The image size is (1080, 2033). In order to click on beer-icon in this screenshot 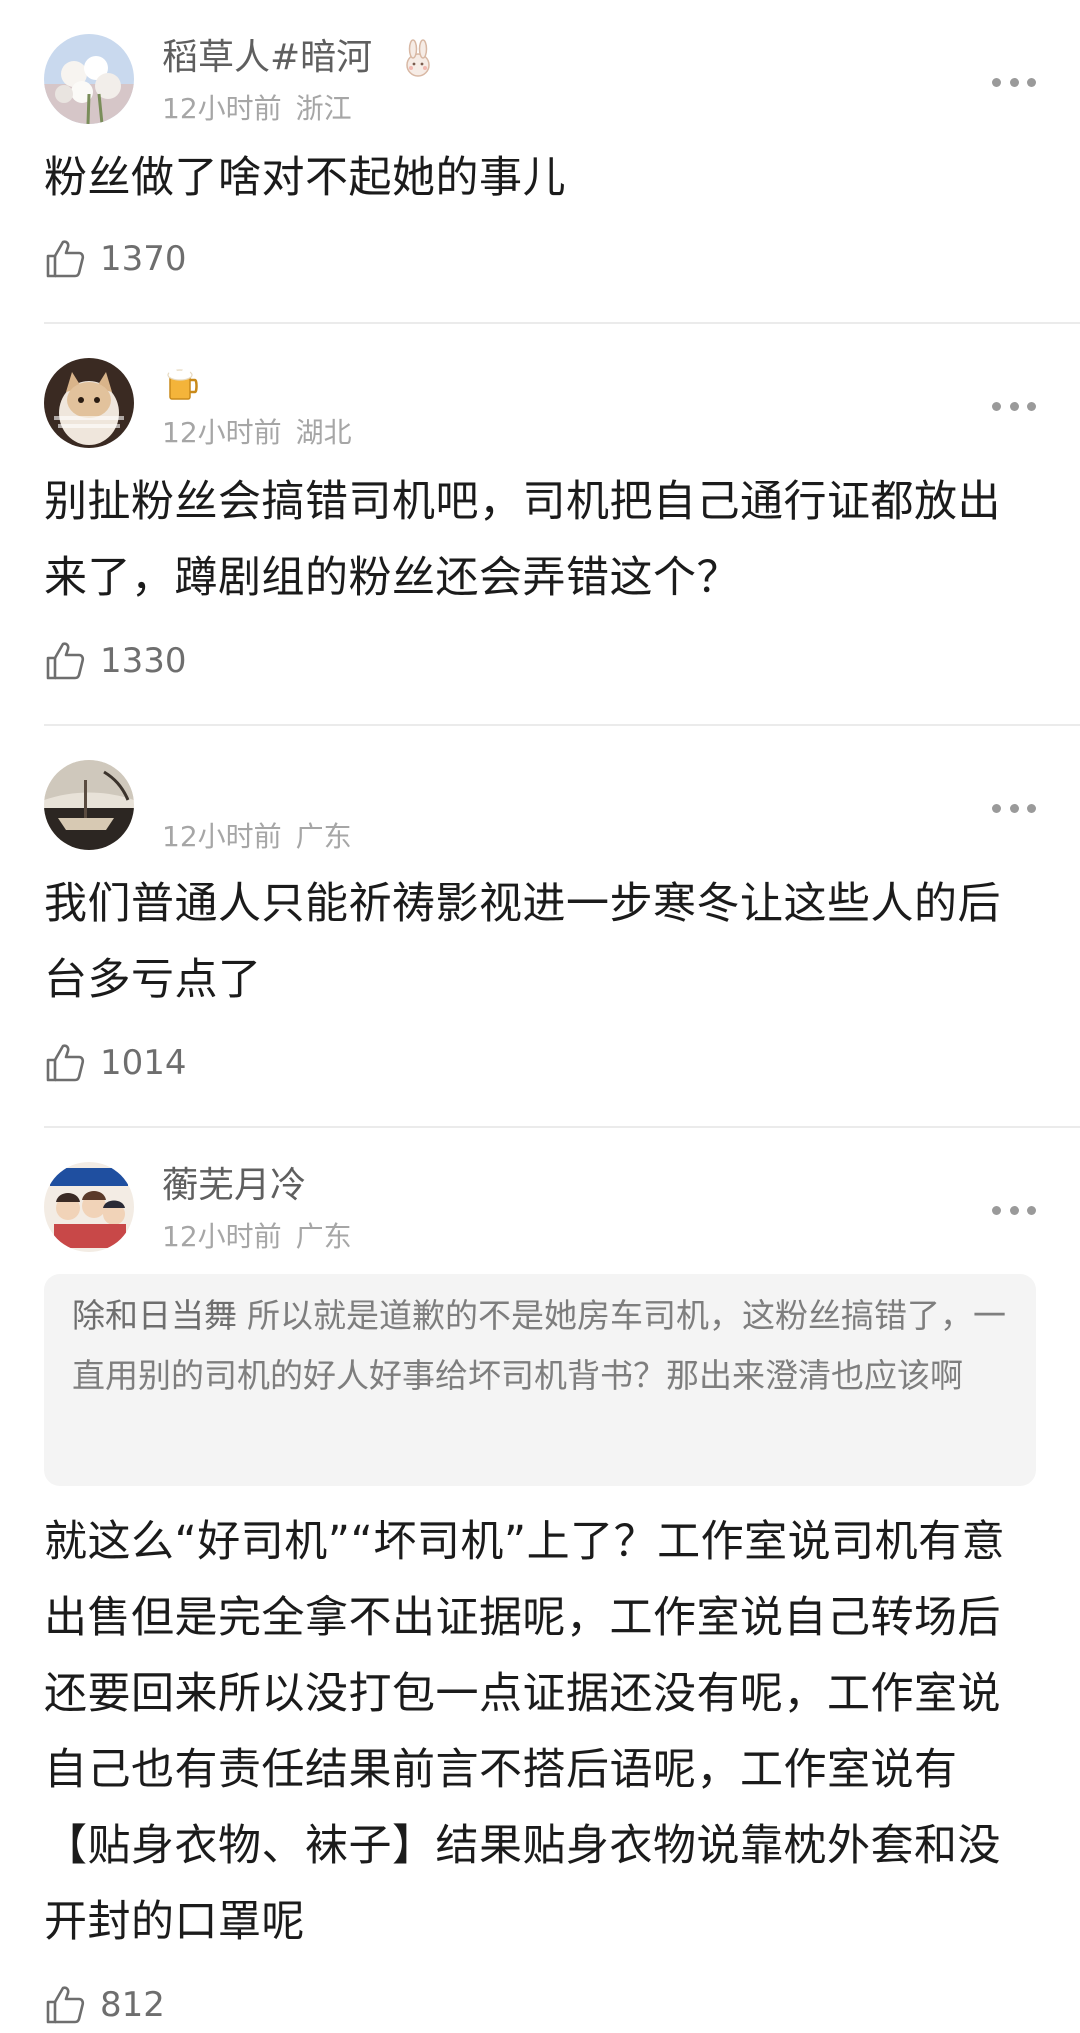, I will do `click(182, 384)`.